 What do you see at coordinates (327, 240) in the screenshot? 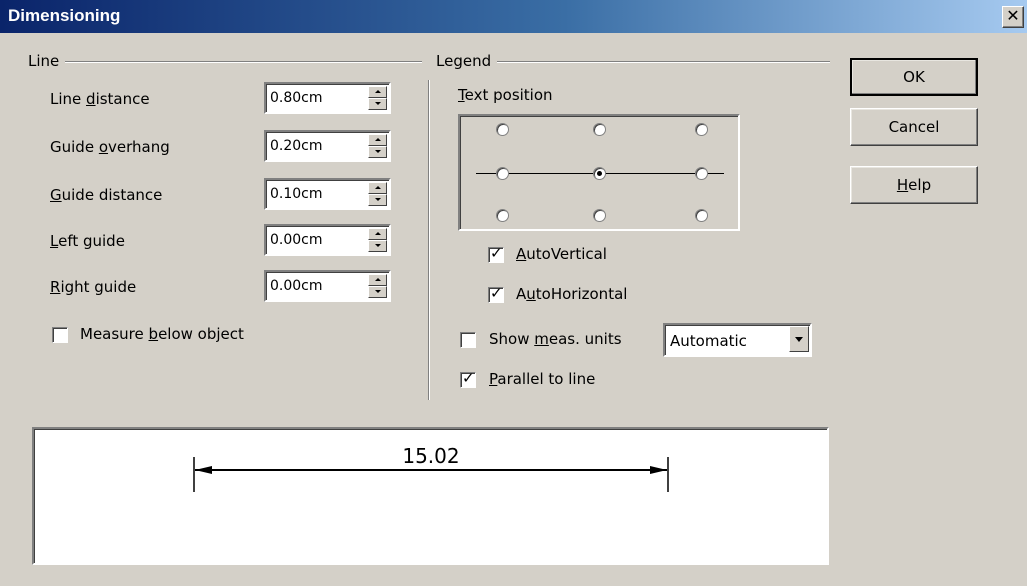
I see `left-guide-field: 0.00cm` at bounding box center [327, 240].